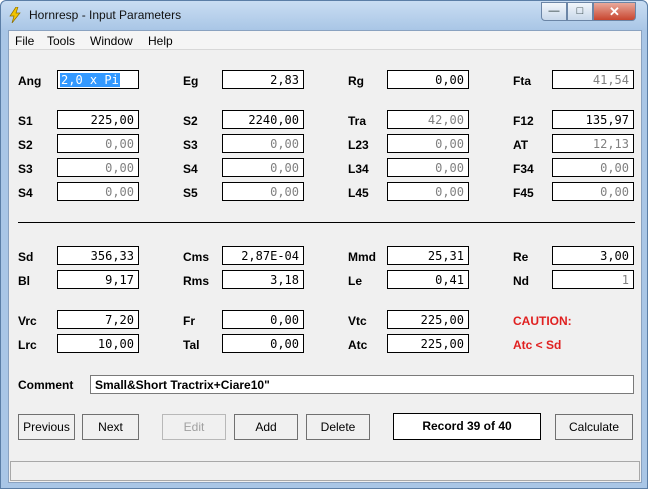 Image resolution: width=648 pixels, height=489 pixels. I want to click on label-rg: Rg, so click(356, 81).